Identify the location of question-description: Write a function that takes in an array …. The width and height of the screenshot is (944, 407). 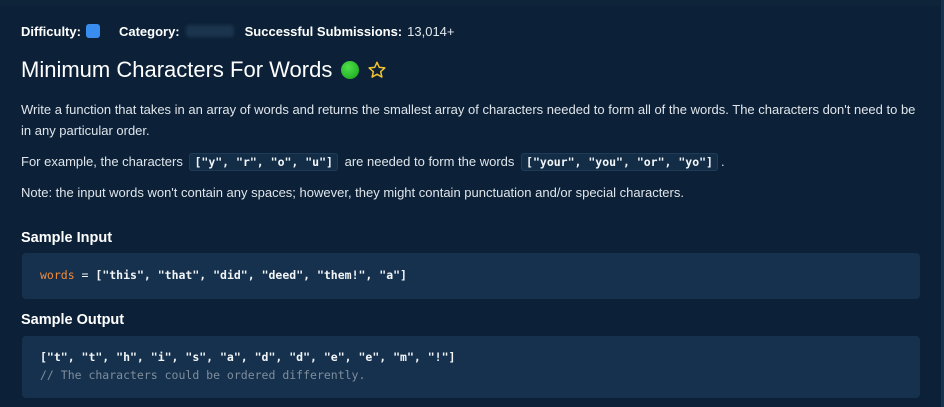
(468, 120).